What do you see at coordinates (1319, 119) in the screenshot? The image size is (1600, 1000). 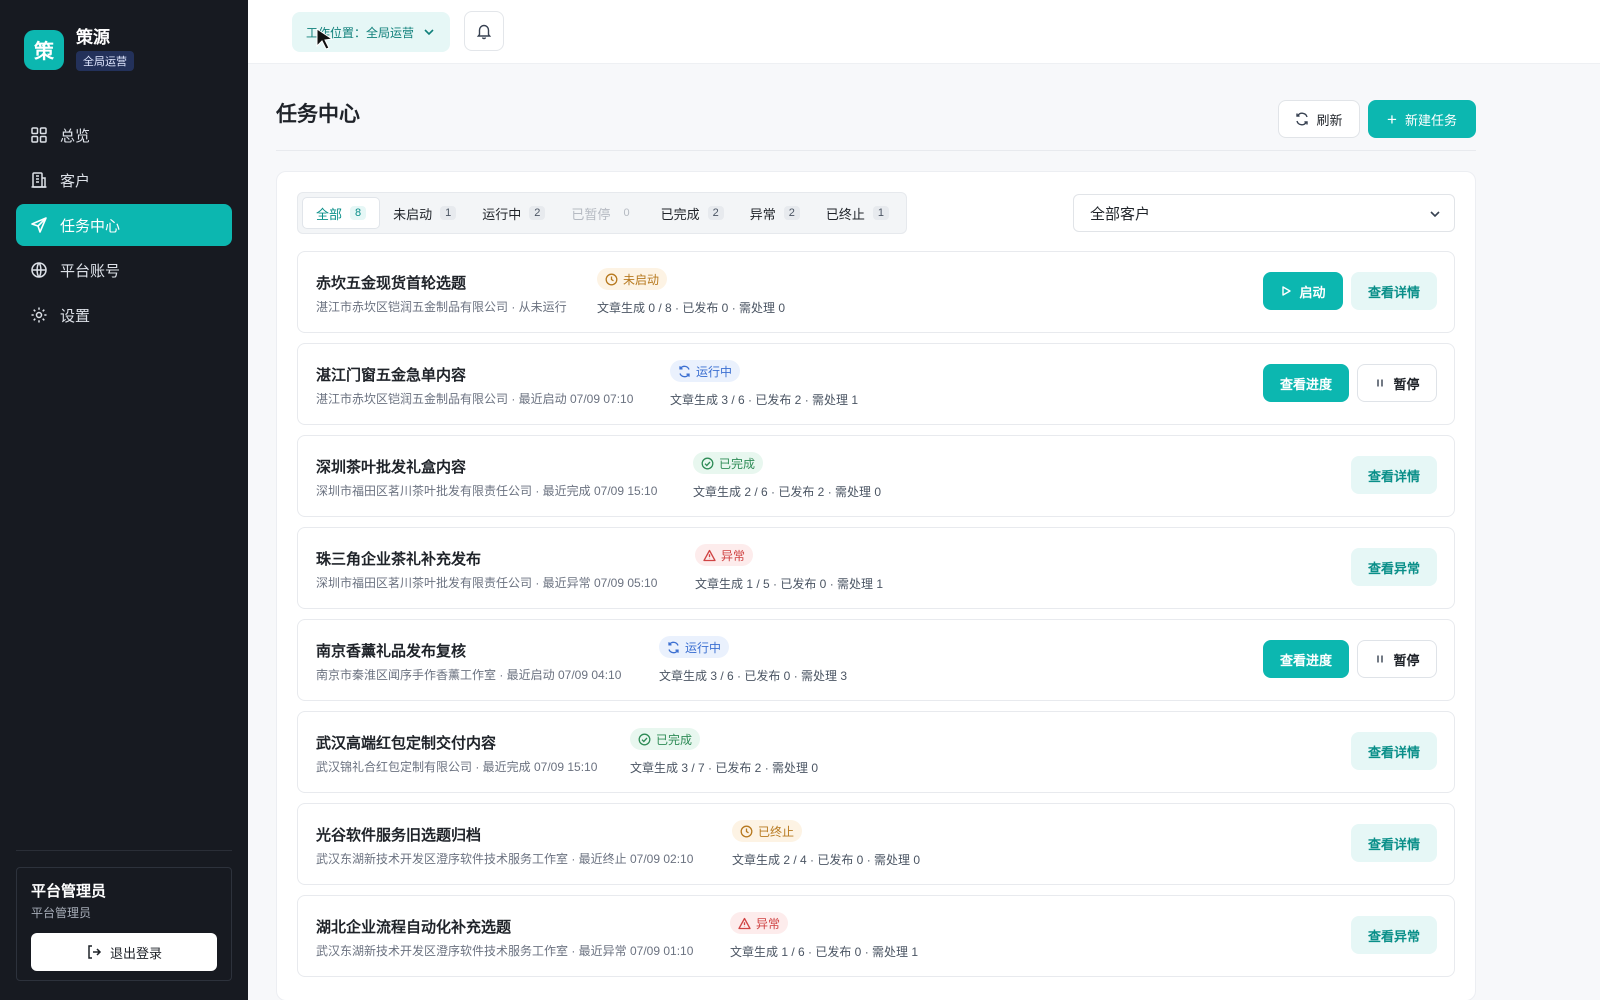 I see `refresh-button: 刷新` at bounding box center [1319, 119].